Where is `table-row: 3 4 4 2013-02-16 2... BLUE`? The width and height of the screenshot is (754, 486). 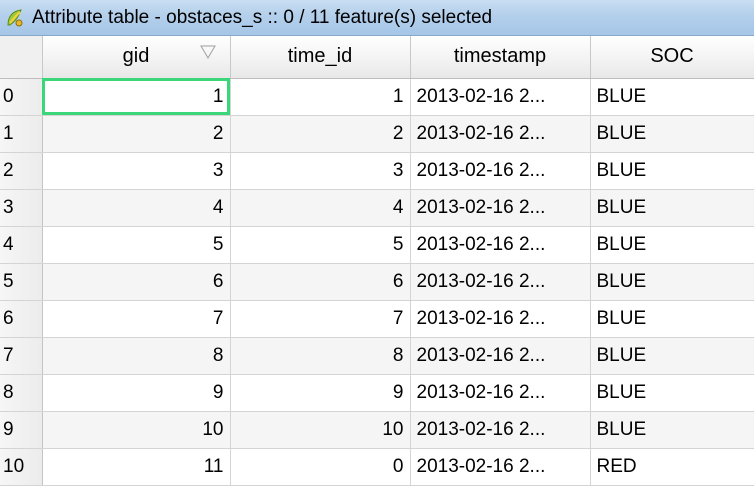 table-row: 3 4 4 2013-02-16 2... BLUE is located at coordinates (377, 208).